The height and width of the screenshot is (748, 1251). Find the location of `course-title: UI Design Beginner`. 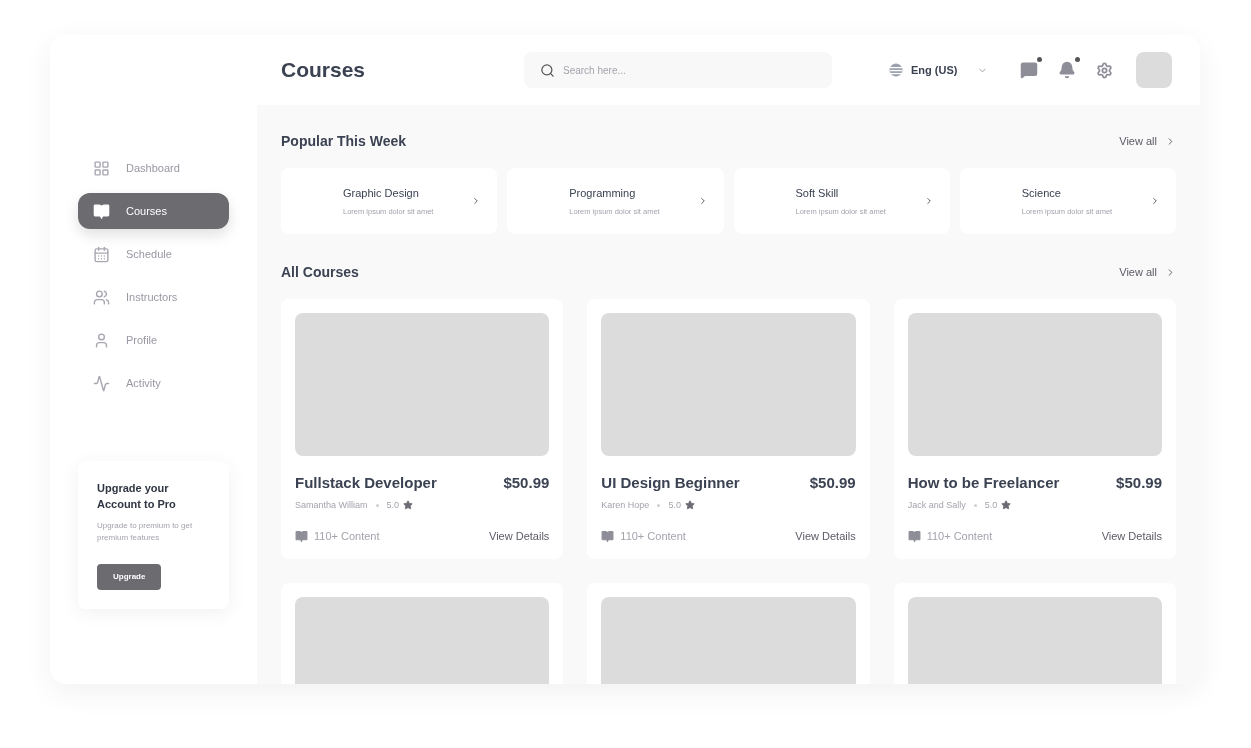

course-title: UI Design Beginner is located at coordinates (670, 483).